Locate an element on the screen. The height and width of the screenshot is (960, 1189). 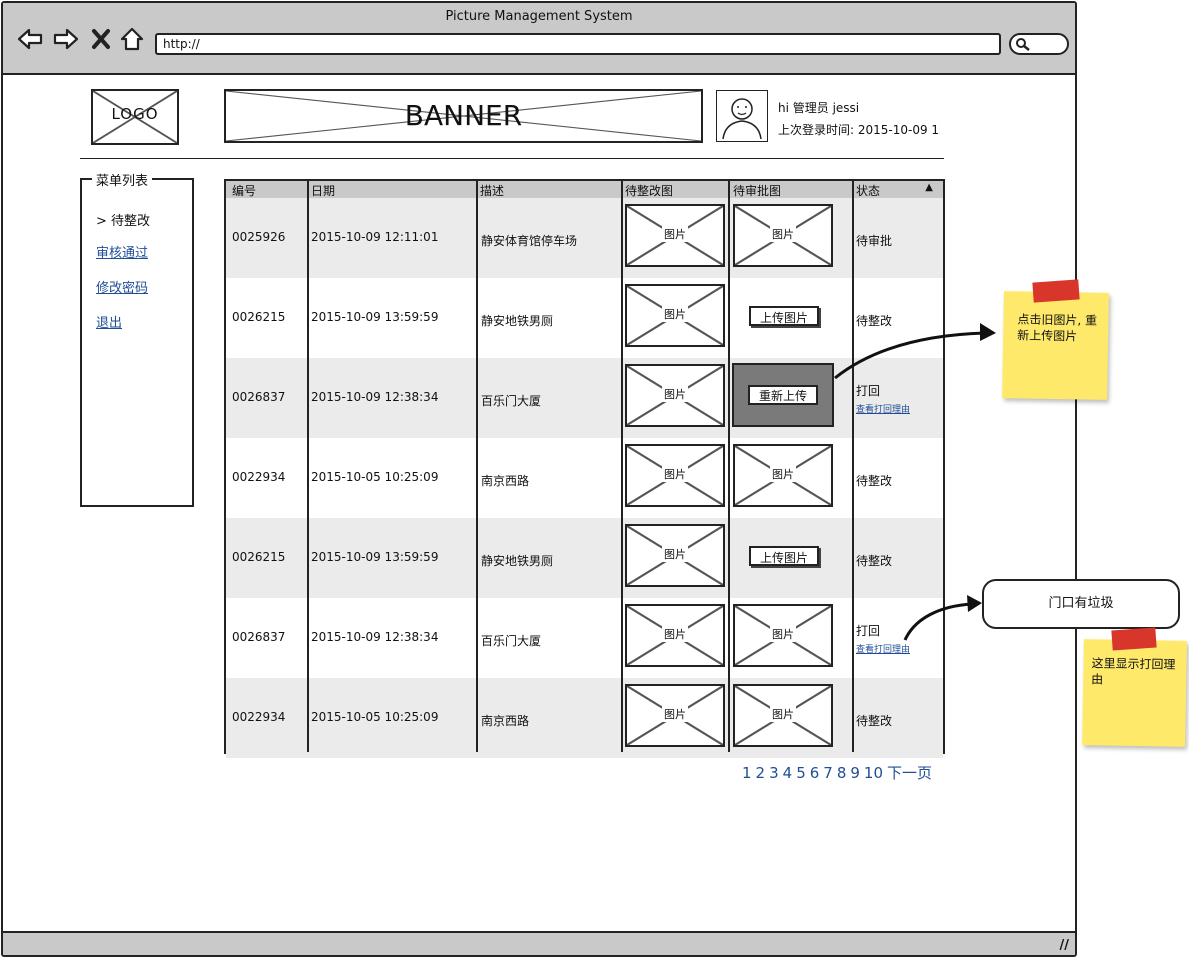
home-icon is located at coordinates (132, 39).